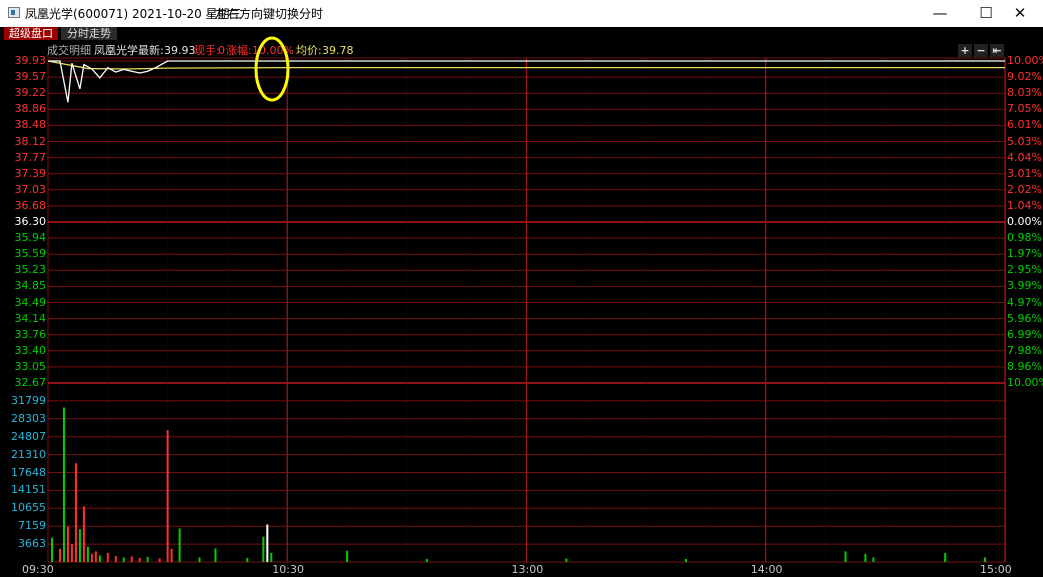  I want to click on price-tick: 33.05, so click(30, 366).